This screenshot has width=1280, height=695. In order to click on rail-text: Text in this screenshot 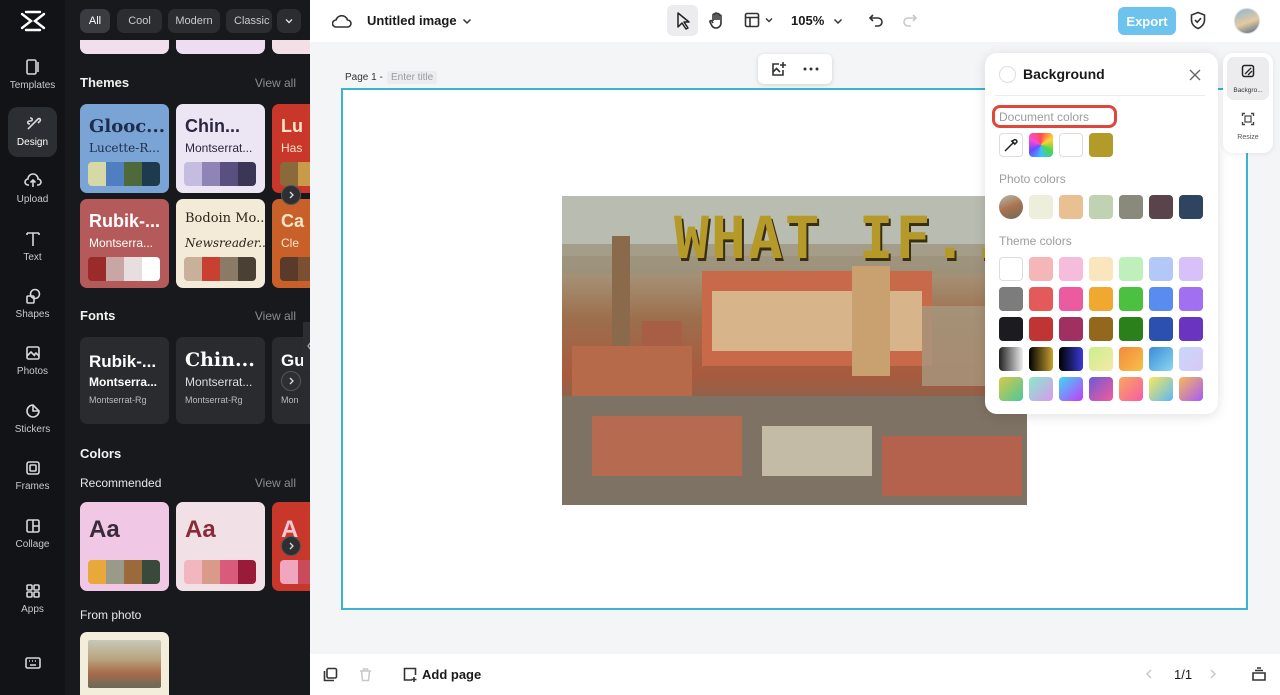, I will do `click(32, 247)`.